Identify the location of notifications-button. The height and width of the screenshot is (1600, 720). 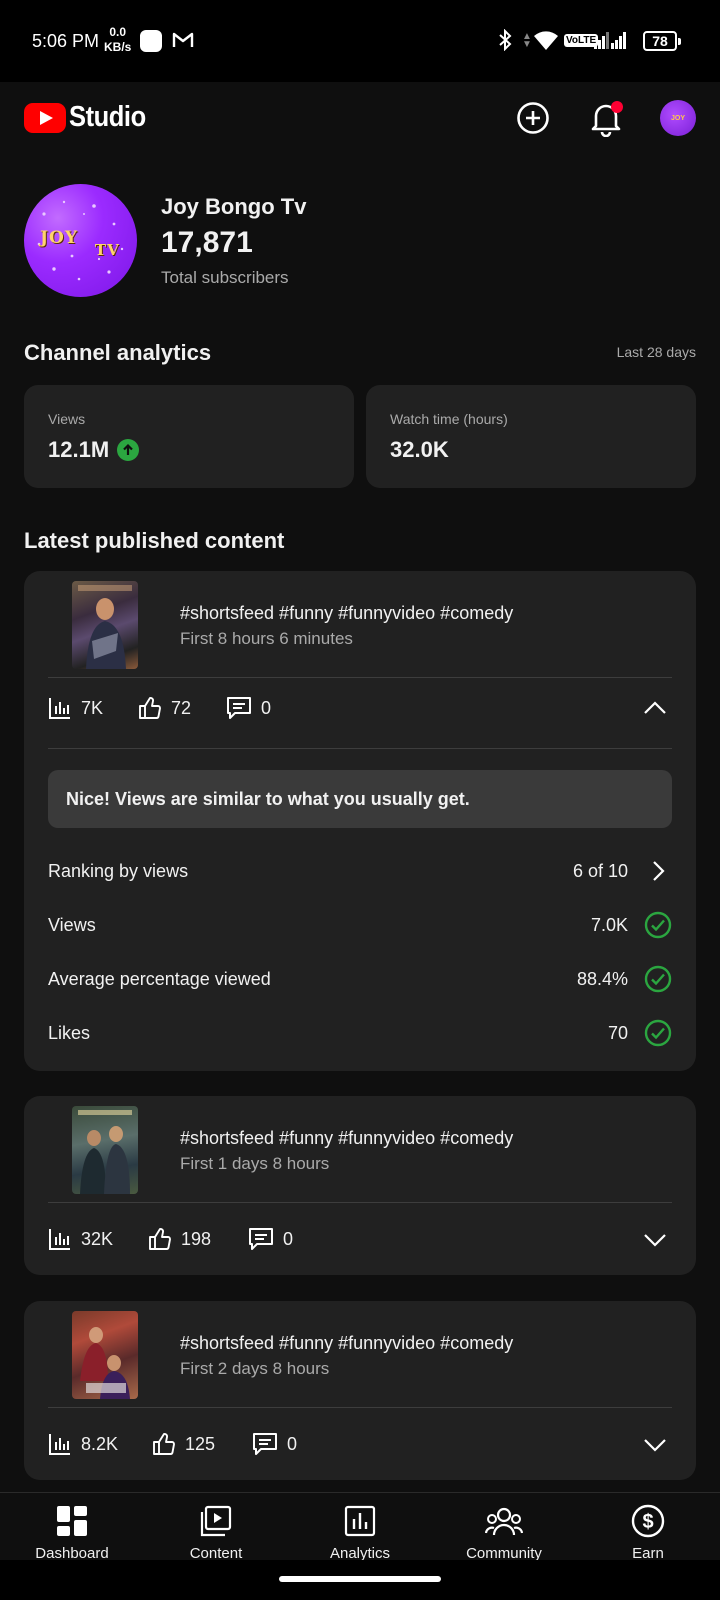
(606, 118).